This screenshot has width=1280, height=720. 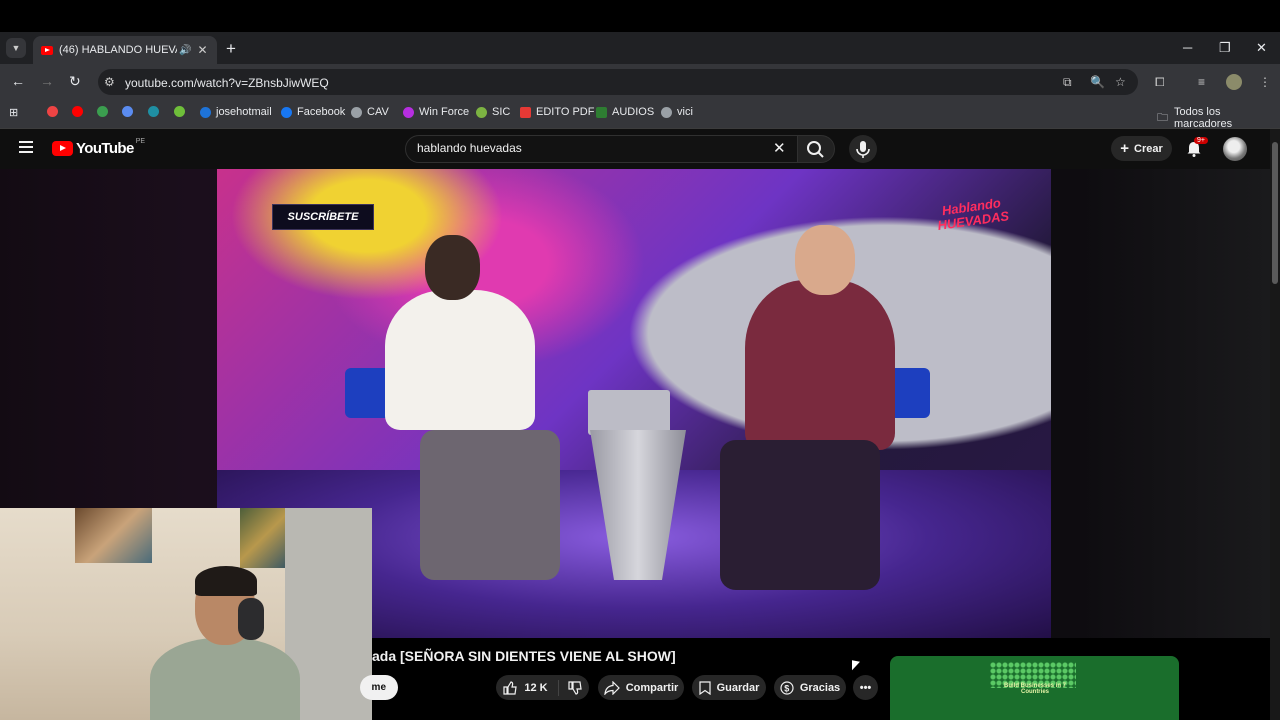 I want to click on bookmark-audios: AUDIOS, so click(x=625, y=112).